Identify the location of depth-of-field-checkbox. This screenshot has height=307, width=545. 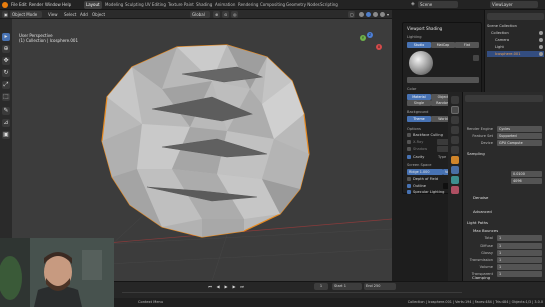
(409, 179).